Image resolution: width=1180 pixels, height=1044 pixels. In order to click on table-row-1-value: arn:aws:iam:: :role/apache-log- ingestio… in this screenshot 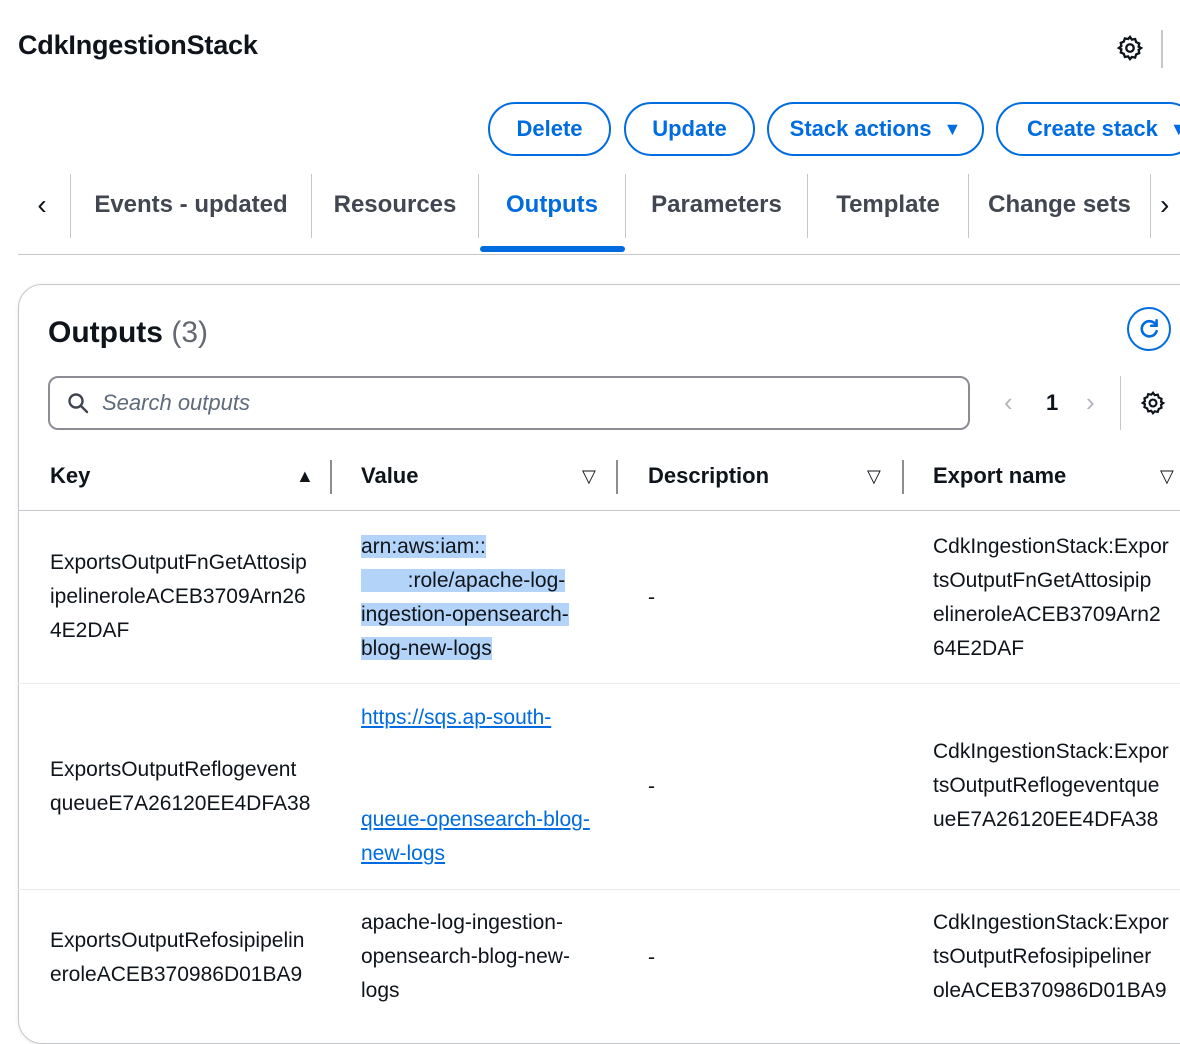, I will do `click(465, 597)`.